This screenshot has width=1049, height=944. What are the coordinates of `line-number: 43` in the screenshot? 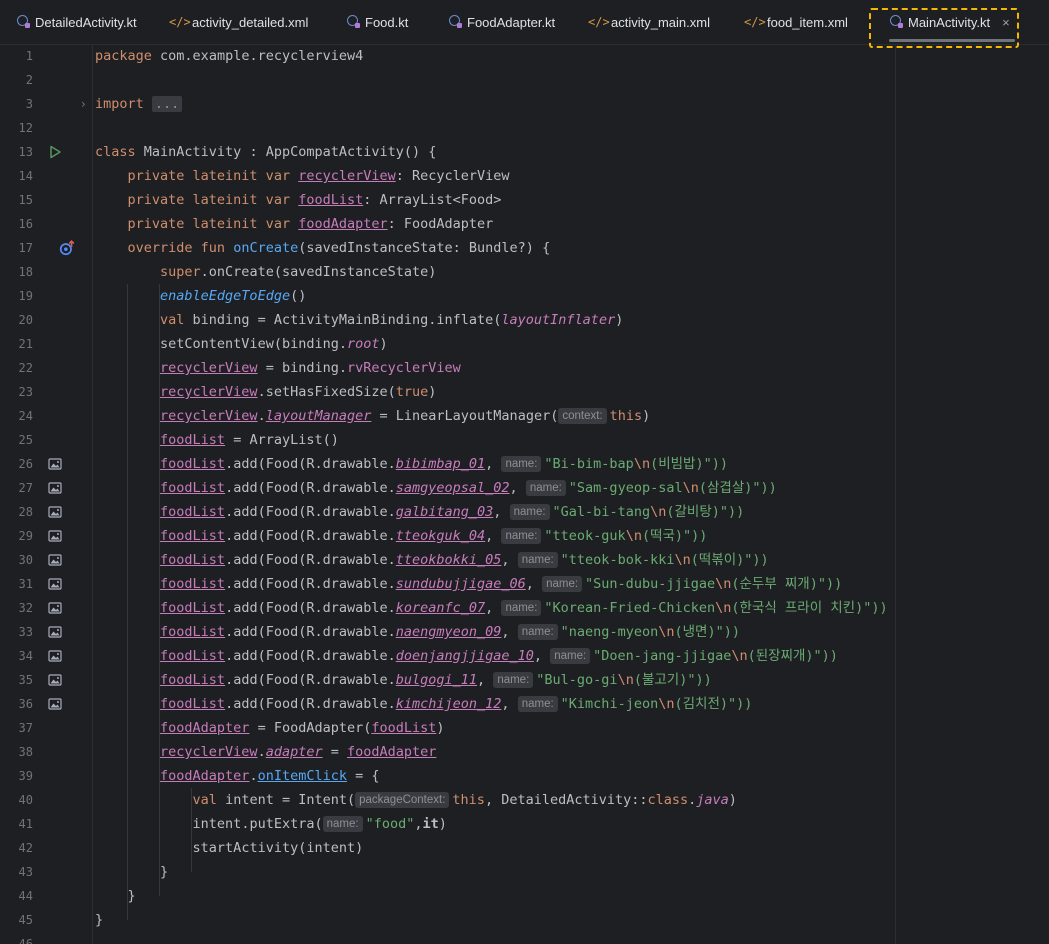 It's located at (25, 872).